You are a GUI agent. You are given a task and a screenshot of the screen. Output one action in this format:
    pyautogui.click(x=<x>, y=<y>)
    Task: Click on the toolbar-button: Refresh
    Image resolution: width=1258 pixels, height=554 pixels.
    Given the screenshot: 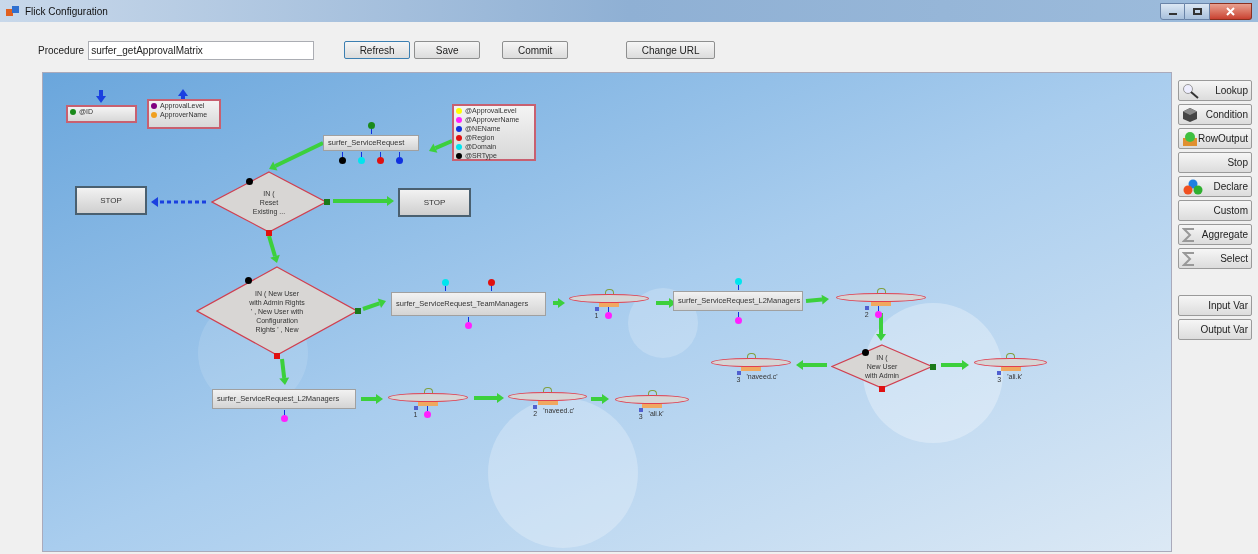 What is the action you would take?
    pyautogui.click(x=377, y=50)
    